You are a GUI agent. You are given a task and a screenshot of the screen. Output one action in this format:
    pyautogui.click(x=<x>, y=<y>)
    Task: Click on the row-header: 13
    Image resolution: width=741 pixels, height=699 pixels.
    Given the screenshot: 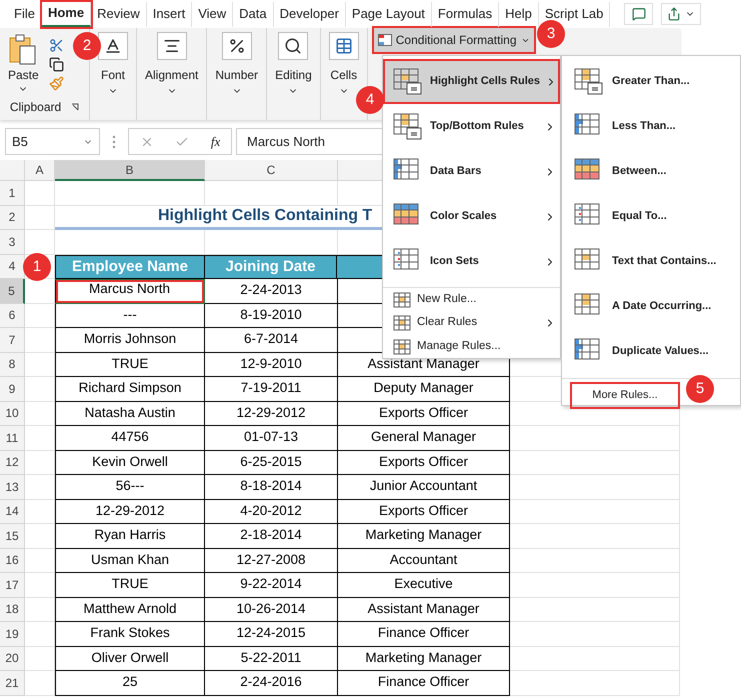 What is the action you would take?
    pyautogui.click(x=12, y=487)
    